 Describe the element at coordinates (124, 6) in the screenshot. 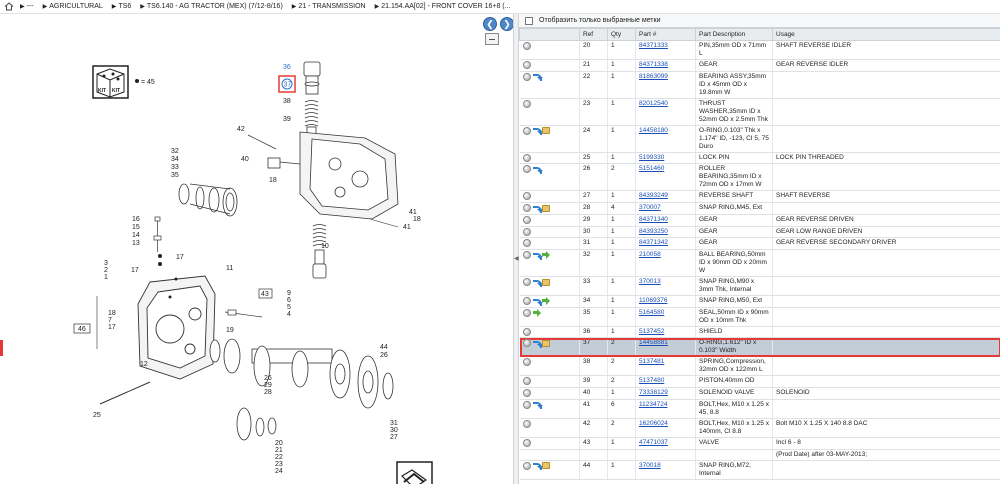

I see `breadcrumb-item: TS6` at that location.